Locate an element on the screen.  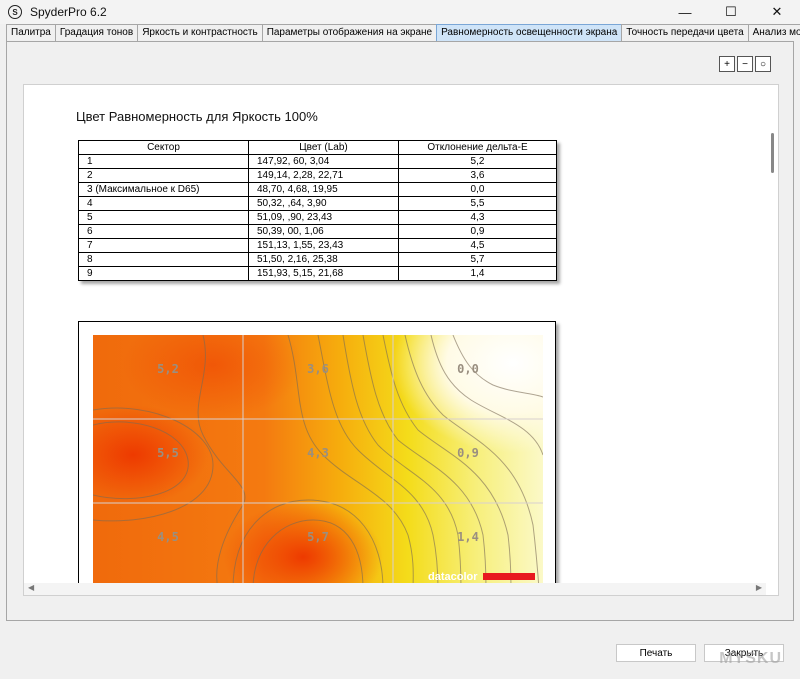
cell-sector: 5 is located at coordinates (163, 217).